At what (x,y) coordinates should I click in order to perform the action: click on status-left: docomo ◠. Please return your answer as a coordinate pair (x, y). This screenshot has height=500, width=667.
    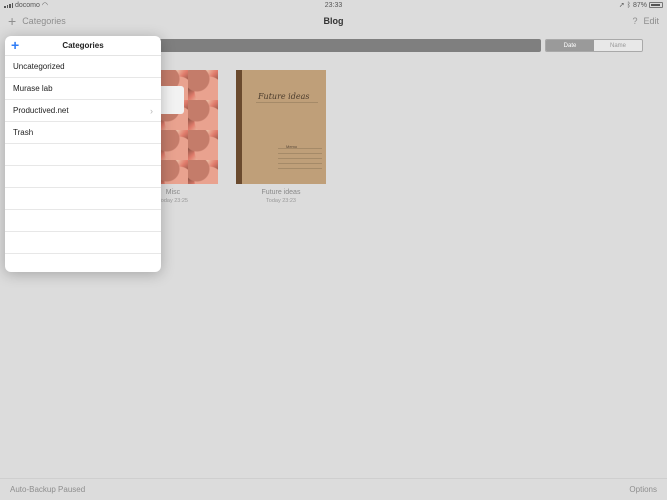
    Looking at the image, I should click on (26, 5).